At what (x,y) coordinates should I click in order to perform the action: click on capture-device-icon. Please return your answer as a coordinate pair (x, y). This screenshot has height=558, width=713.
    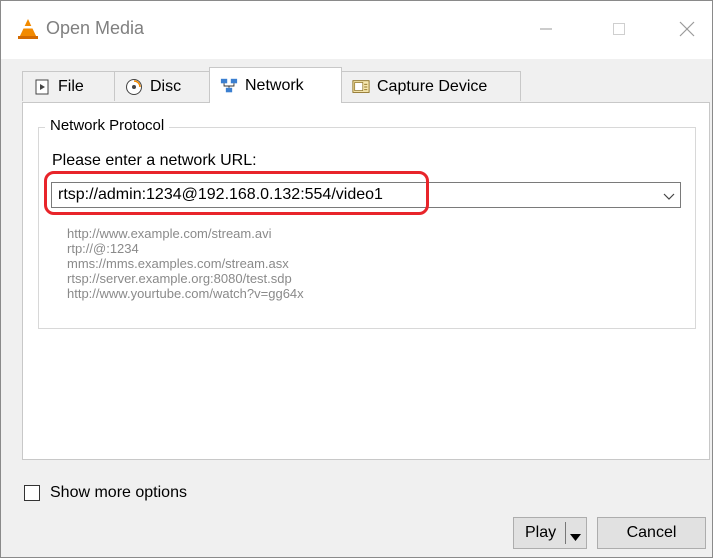
    Looking at the image, I should click on (361, 87).